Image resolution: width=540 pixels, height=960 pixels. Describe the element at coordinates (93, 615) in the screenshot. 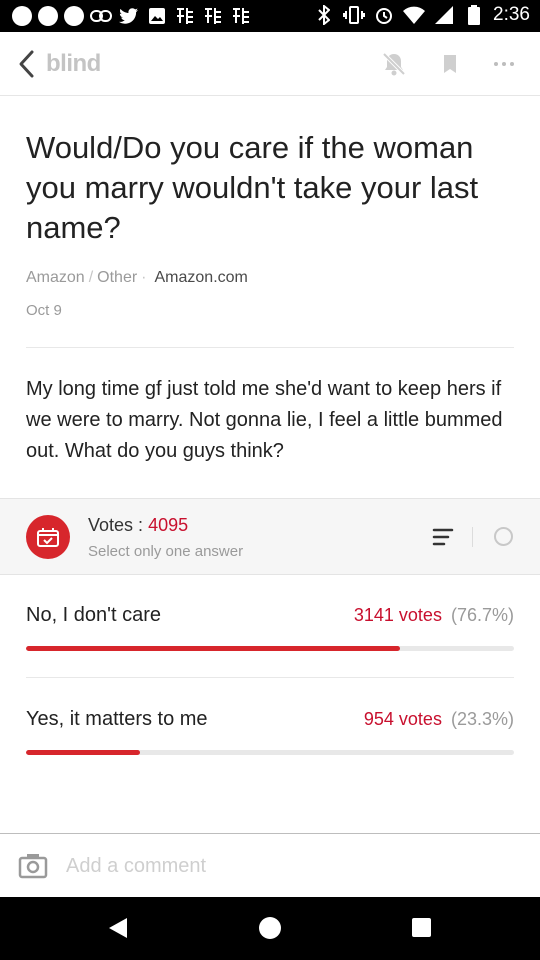

I see `poll-option-label: No, I don't care` at that location.